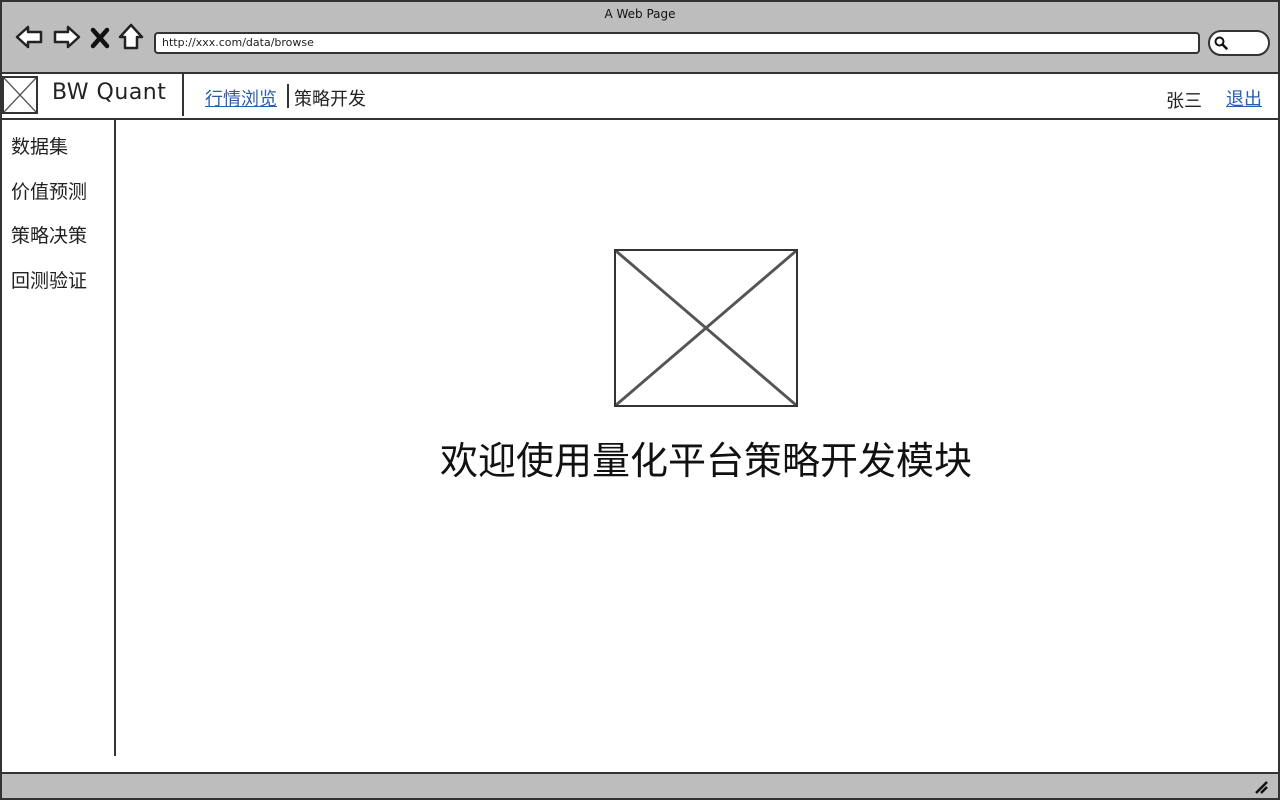  I want to click on sidebar-item-dataset: 数据集, so click(39, 145).